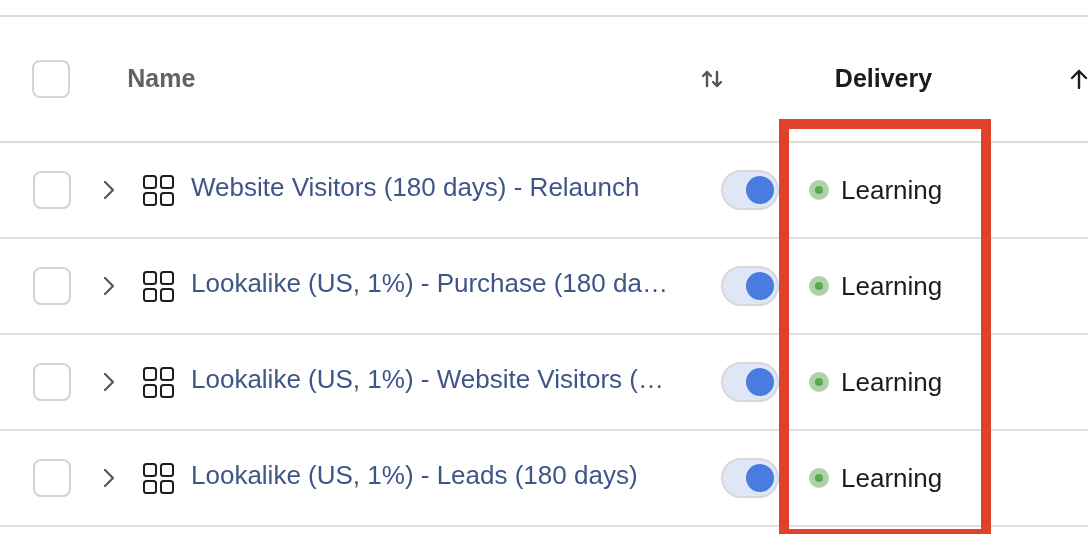 The image size is (1088, 534). I want to click on ad-set-link: Website Visitors (180 days) - Relaunch, so click(415, 187).